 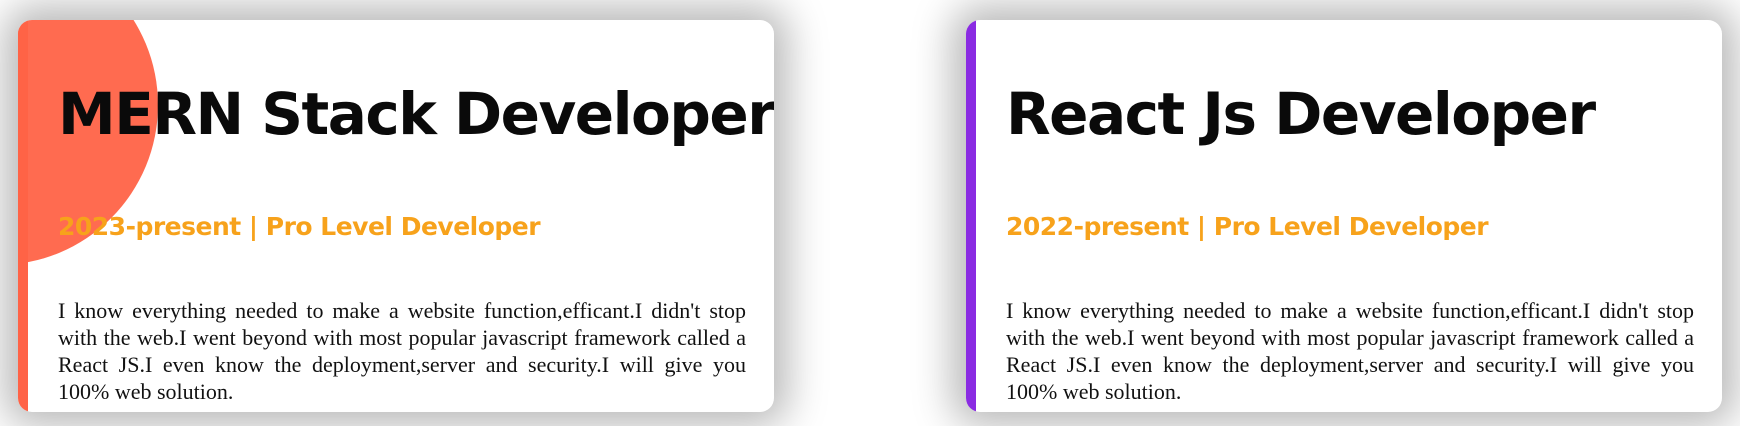 What do you see at coordinates (971, 216) in the screenshot?
I see `card-accent-bar` at bounding box center [971, 216].